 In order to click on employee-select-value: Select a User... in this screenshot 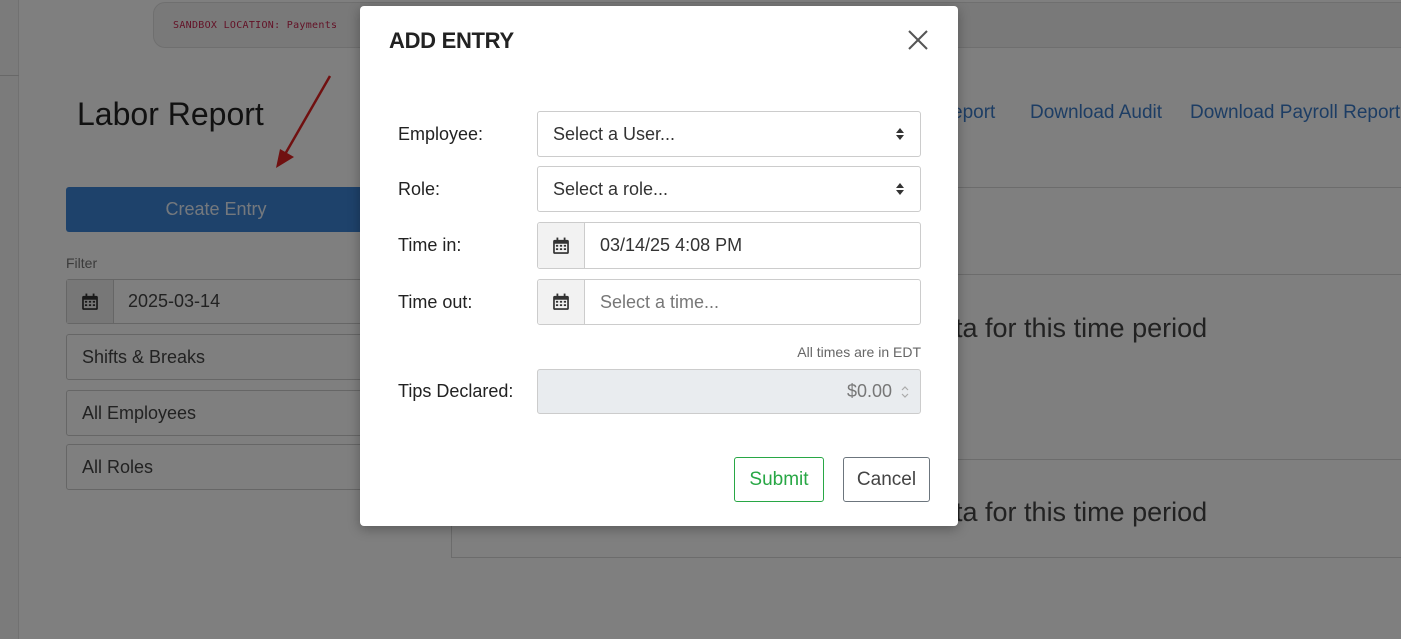, I will do `click(614, 133)`.